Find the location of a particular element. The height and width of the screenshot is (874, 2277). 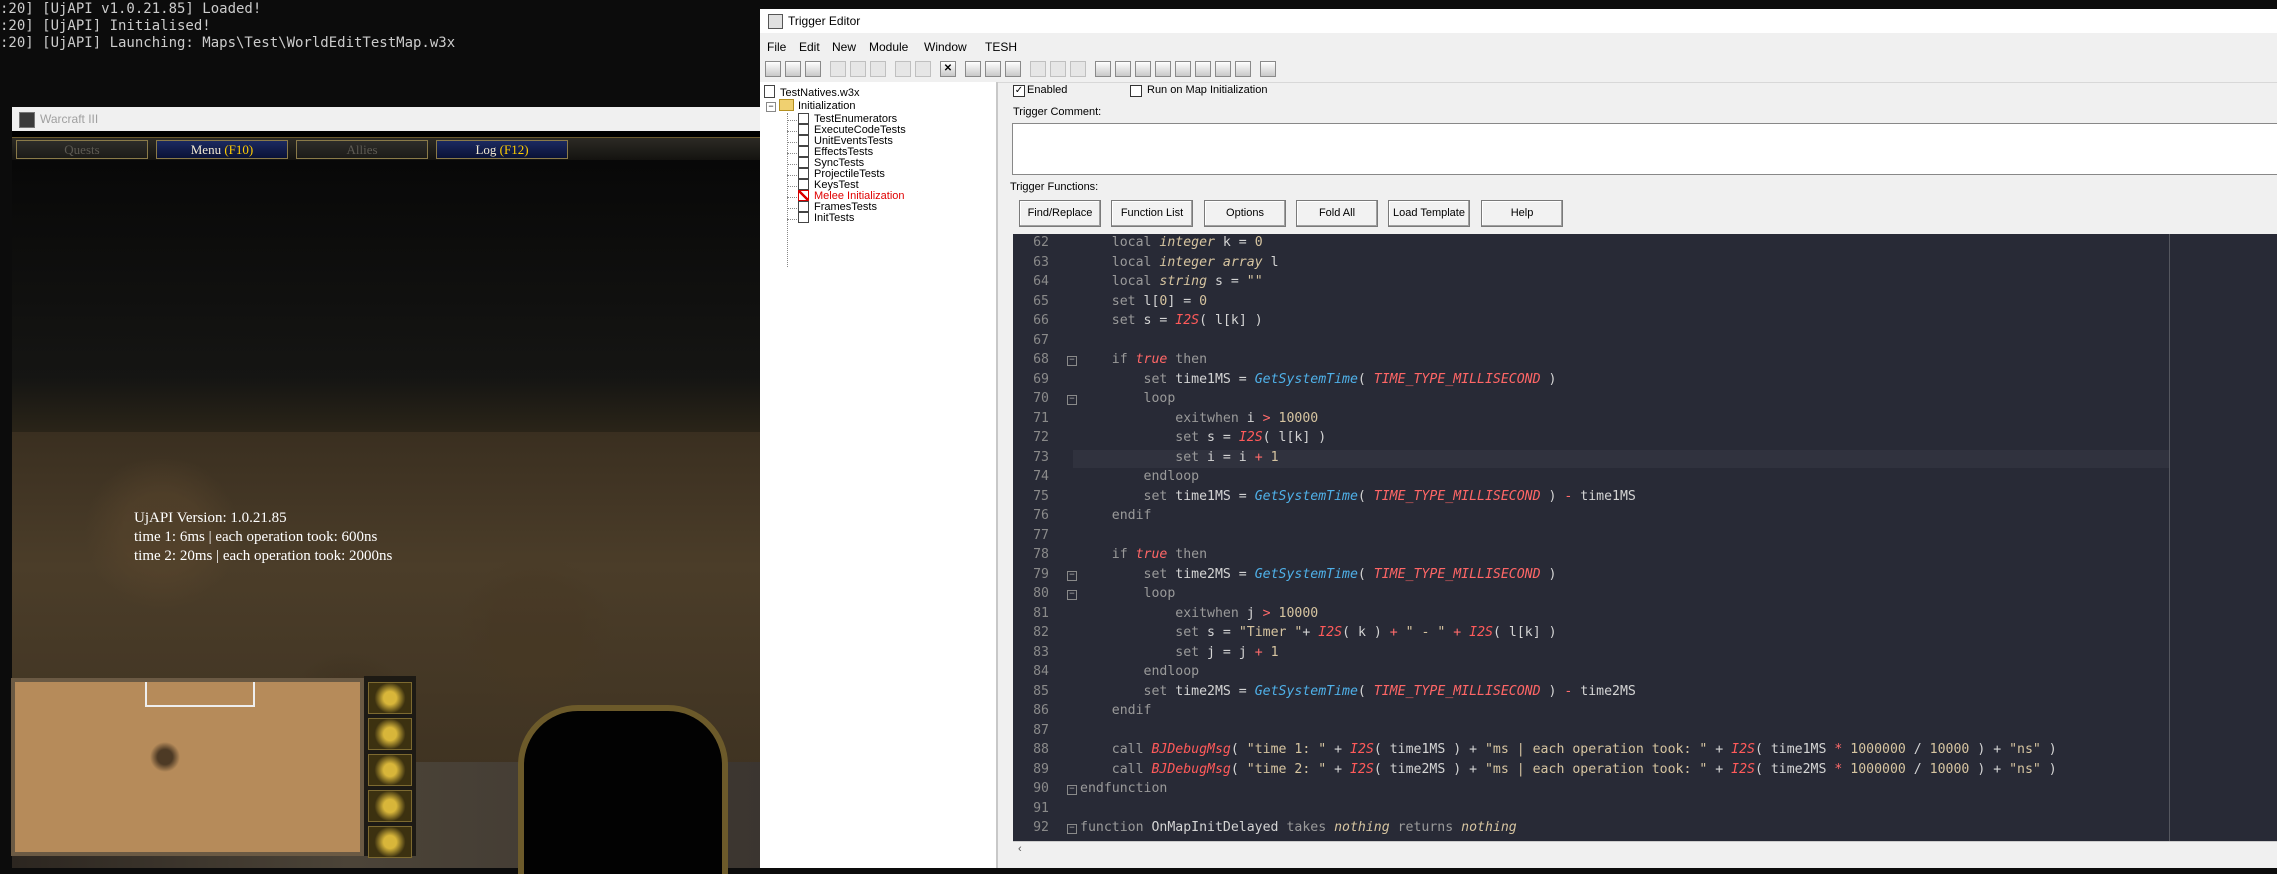

ping-icon is located at coordinates (390, 698).